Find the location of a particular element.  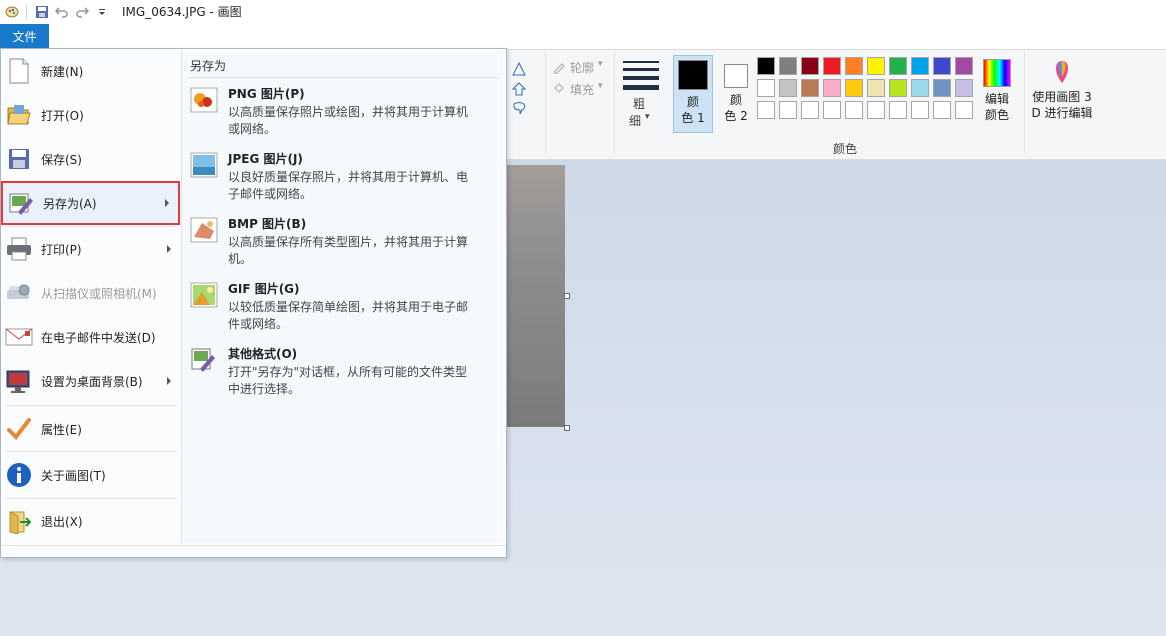

size-label-bottom: 细 is located at coordinates (635, 120).